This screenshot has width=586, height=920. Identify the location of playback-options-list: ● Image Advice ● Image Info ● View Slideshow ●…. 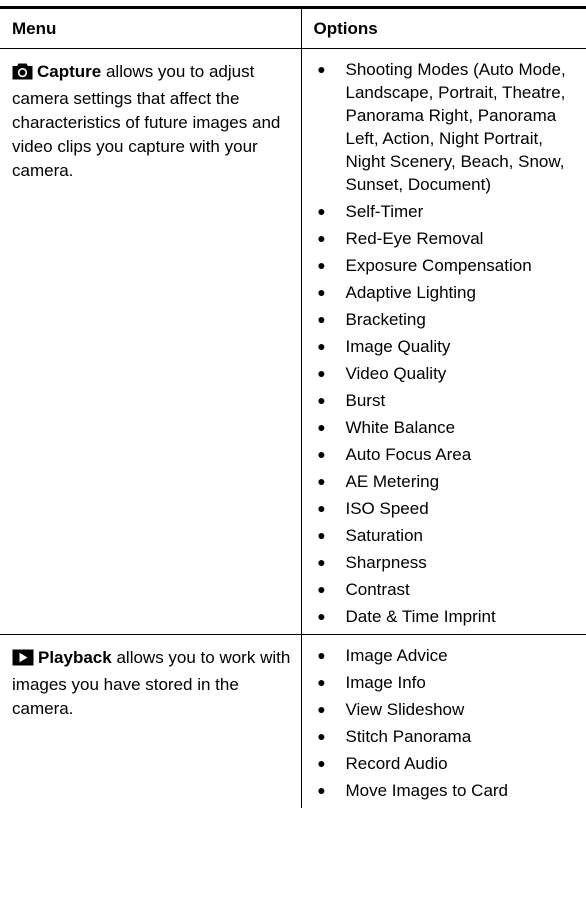
(444, 723).